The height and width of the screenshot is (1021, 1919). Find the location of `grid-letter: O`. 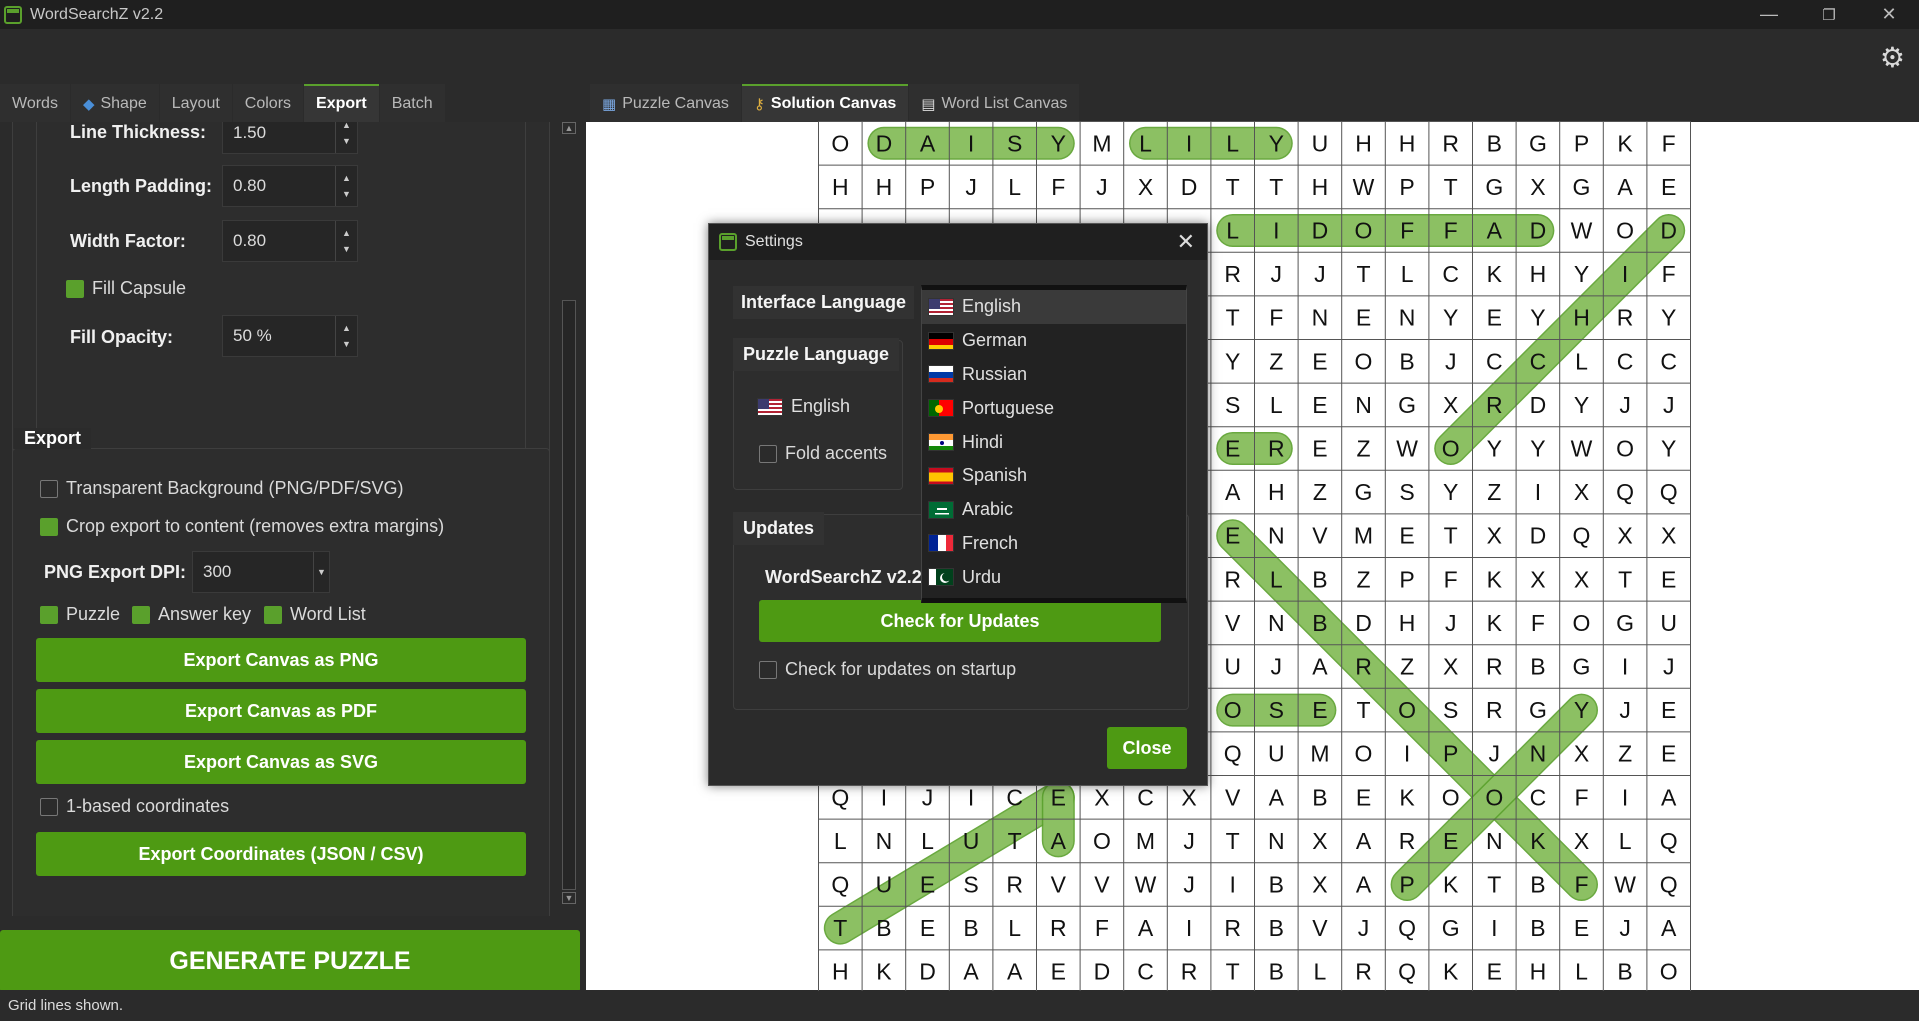

grid-letter: O is located at coordinates (1669, 972).